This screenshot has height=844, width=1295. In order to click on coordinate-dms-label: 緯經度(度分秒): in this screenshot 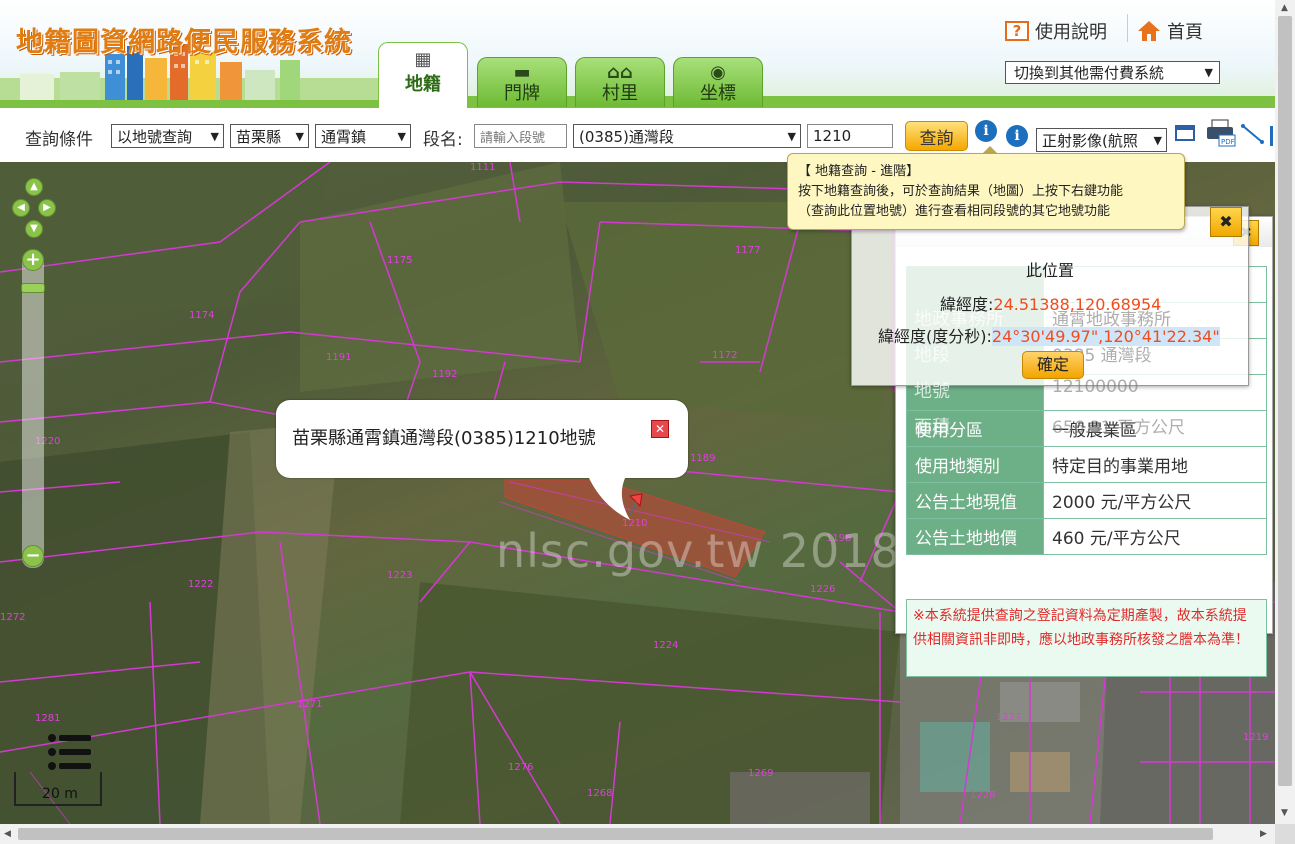, I will do `click(935, 336)`.